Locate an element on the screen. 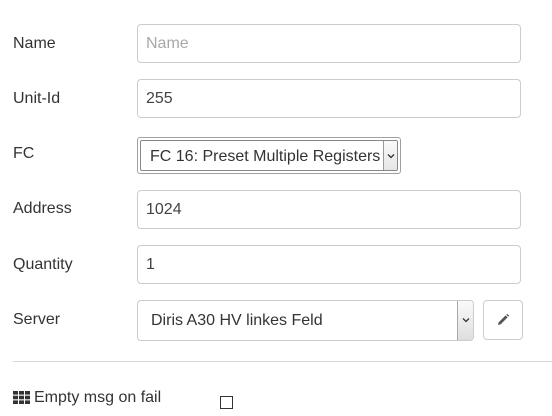 This screenshot has width=552, height=416. server-select: Diris A30 HV linkes Feld is located at coordinates (305, 320).